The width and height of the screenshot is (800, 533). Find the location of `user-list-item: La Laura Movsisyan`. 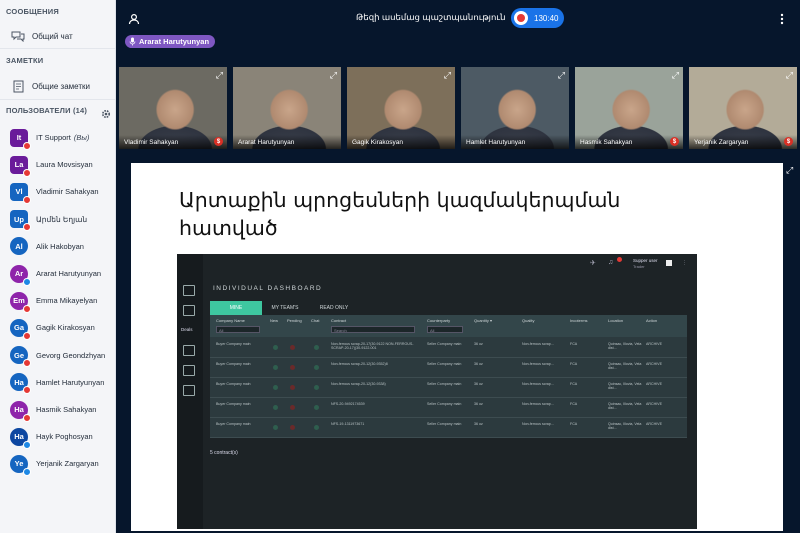

user-list-item: La Laura Movsisyan is located at coordinates (57, 164).